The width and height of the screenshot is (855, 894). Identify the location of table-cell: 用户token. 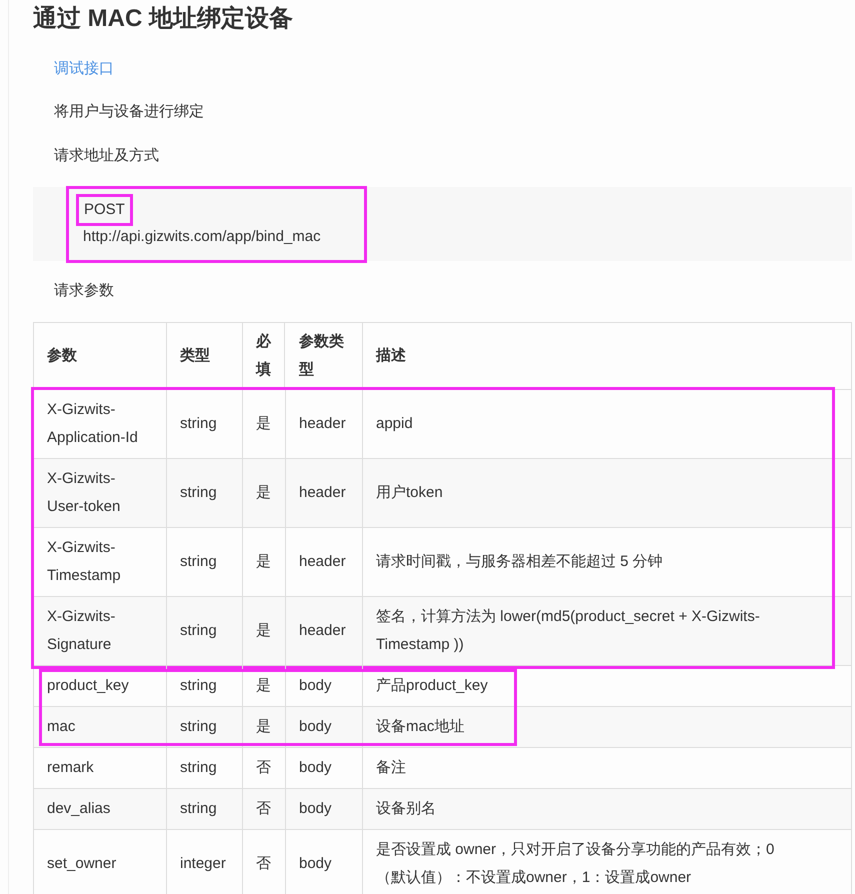
(607, 493).